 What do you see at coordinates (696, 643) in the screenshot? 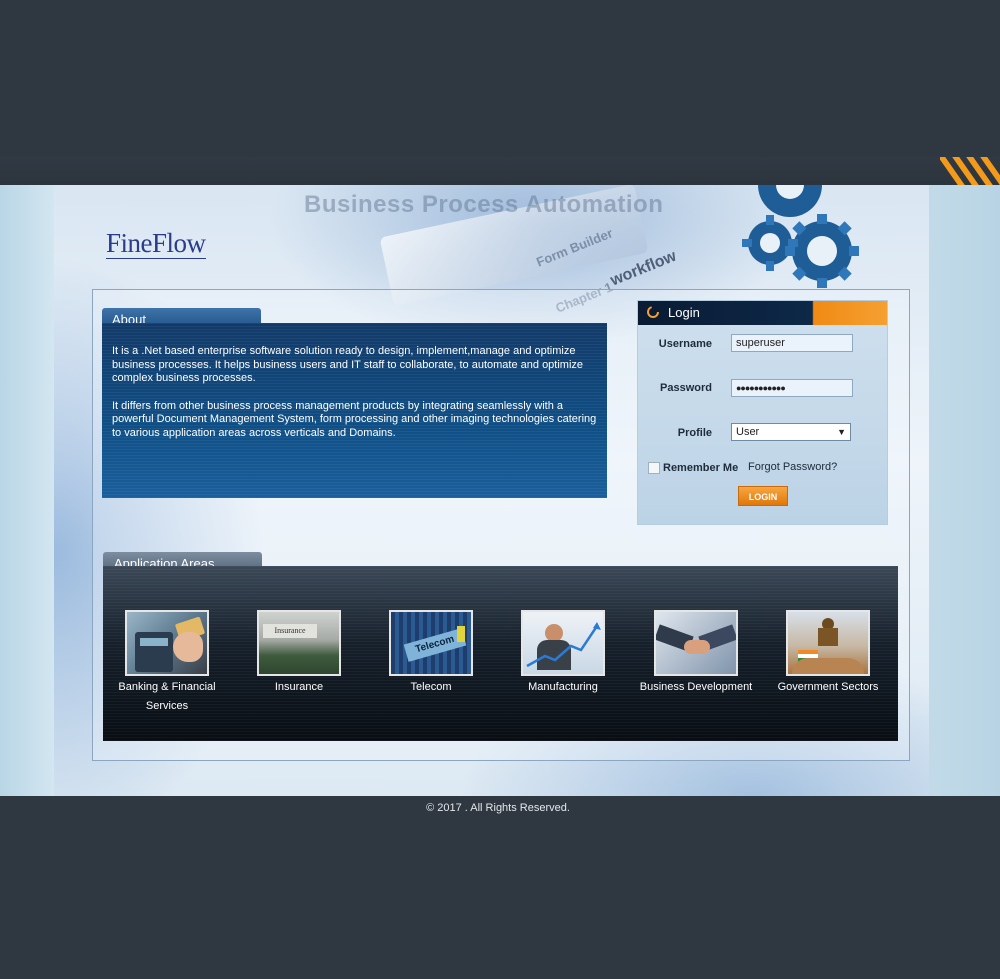
I see `handshake-icon` at bounding box center [696, 643].